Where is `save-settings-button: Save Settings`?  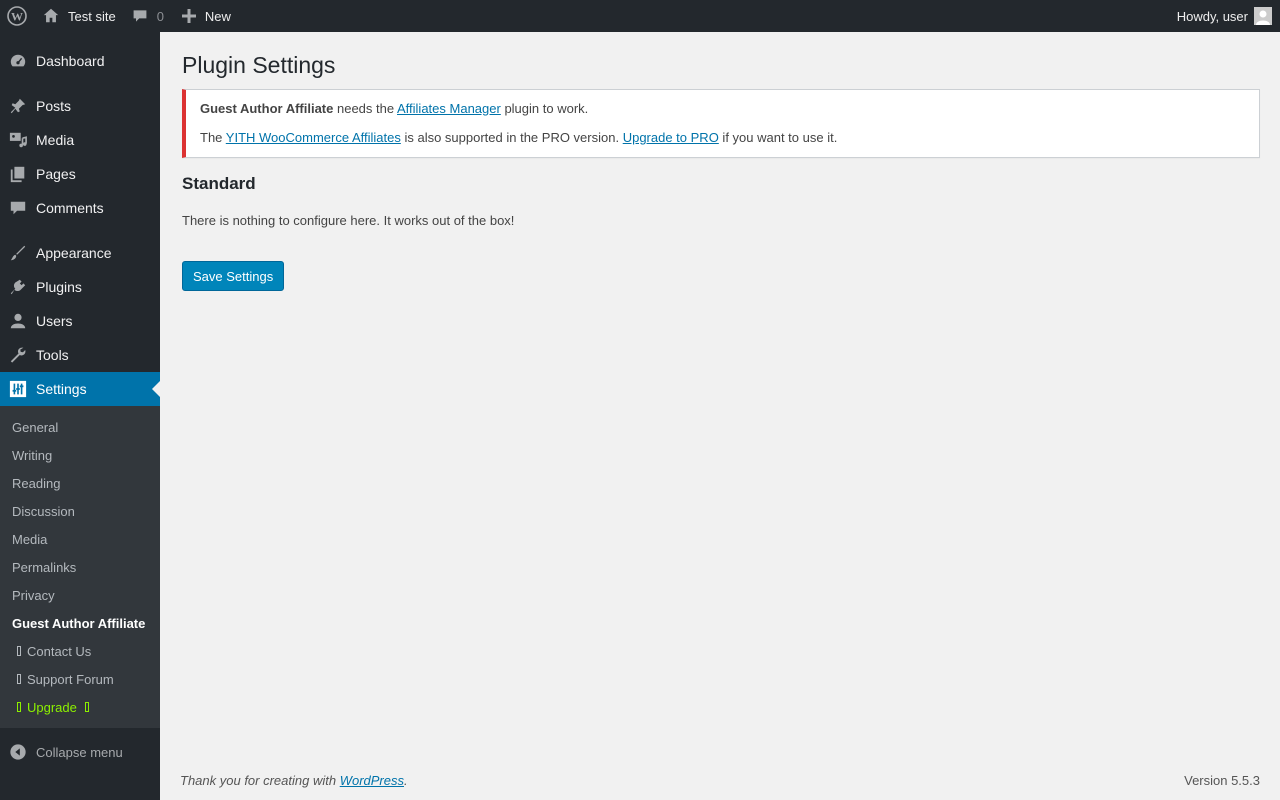
save-settings-button: Save Settings is located at coordinates (233, 276).